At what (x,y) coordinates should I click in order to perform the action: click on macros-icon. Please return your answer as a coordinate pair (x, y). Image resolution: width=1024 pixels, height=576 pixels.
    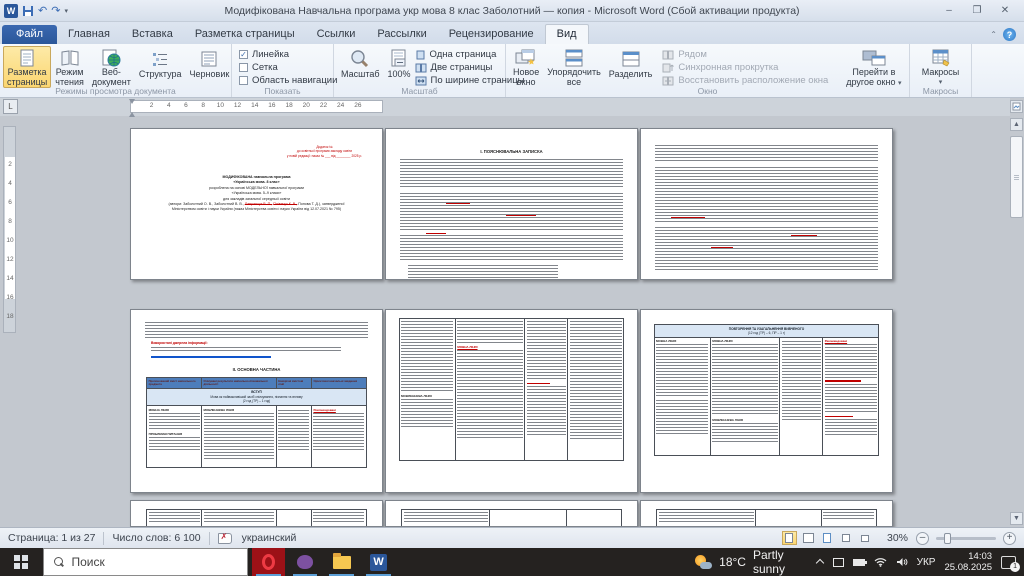
    Looking at the image, I should click on (941, 58).